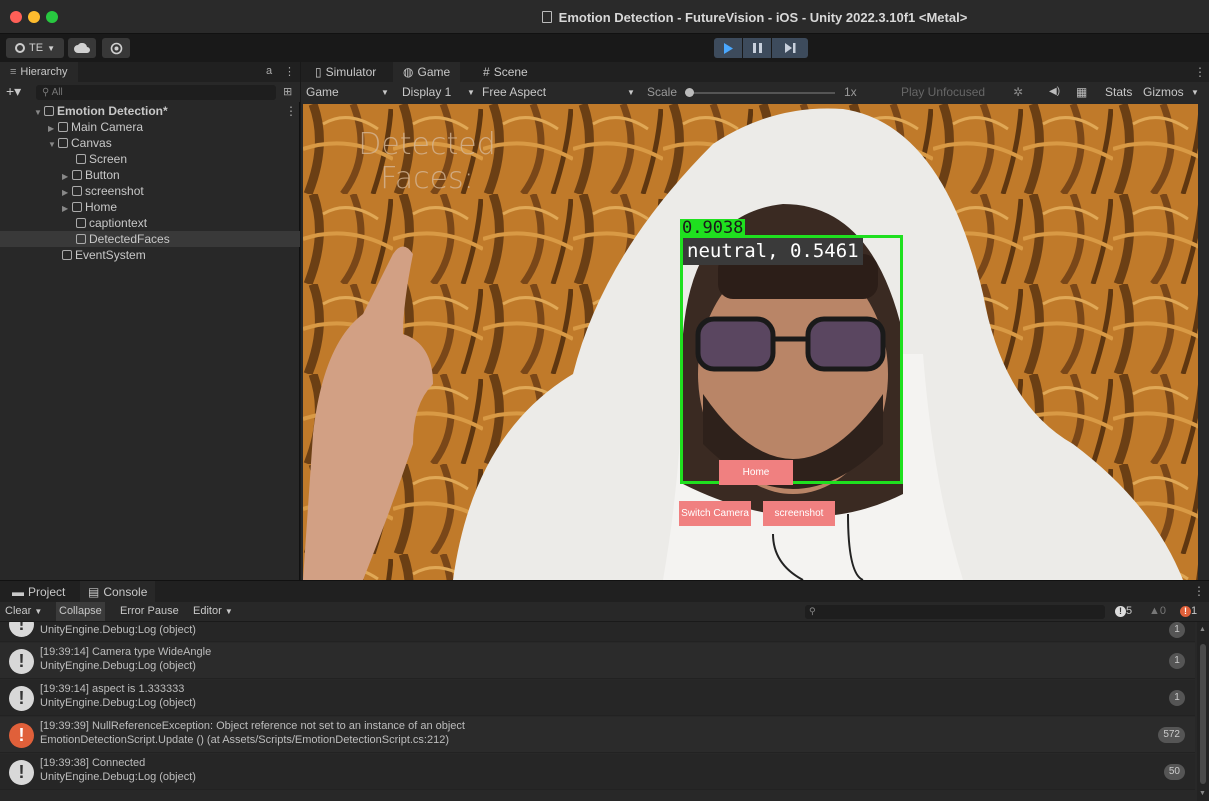 The height and width of the screenshot is (801, 1209). Describe the element at coordinates (505, 72) in the screenshot. I see `tab-scene: # Scene` at that location.